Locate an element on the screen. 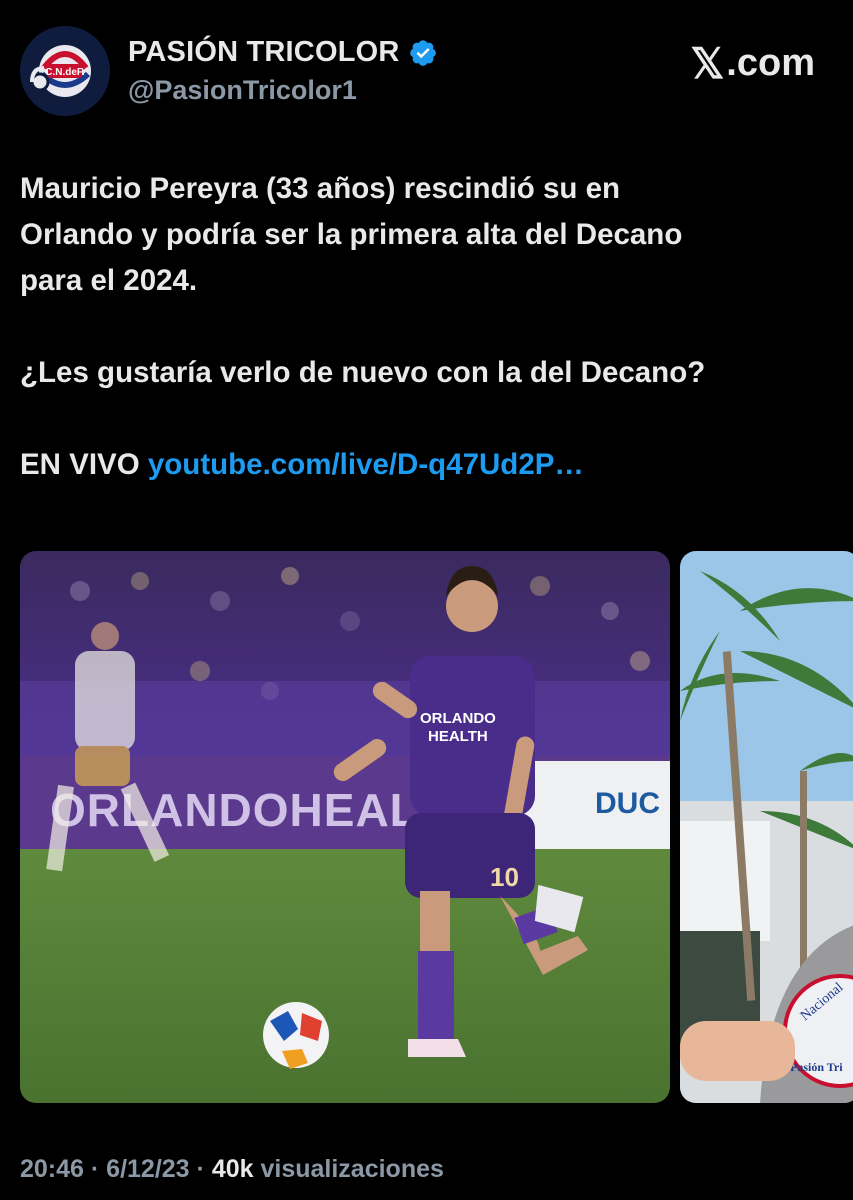  tweet-meta: 20:46 · 6/12/23 · 40k visualizaciones is located at coordinates (232, 1169).